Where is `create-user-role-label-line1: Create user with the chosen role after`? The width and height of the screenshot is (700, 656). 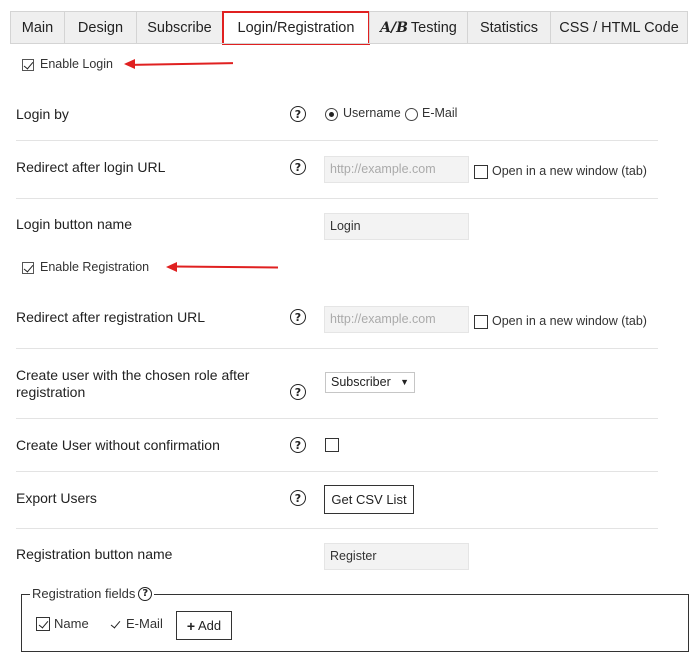
create-user-role-label-line1: Create user with the chosen role after is located at coordinates (133, 375).